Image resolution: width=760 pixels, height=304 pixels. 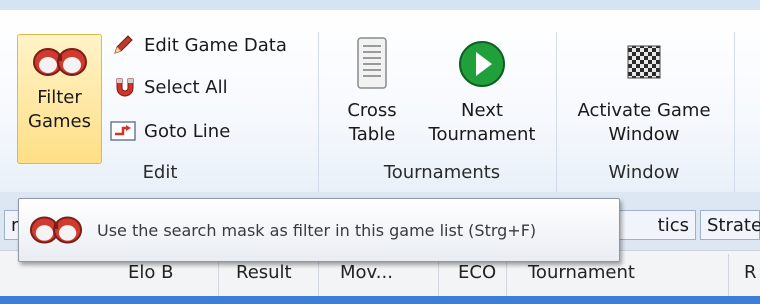 I want to click on tab-statistics-label: tics, so click(x=673, y=225).